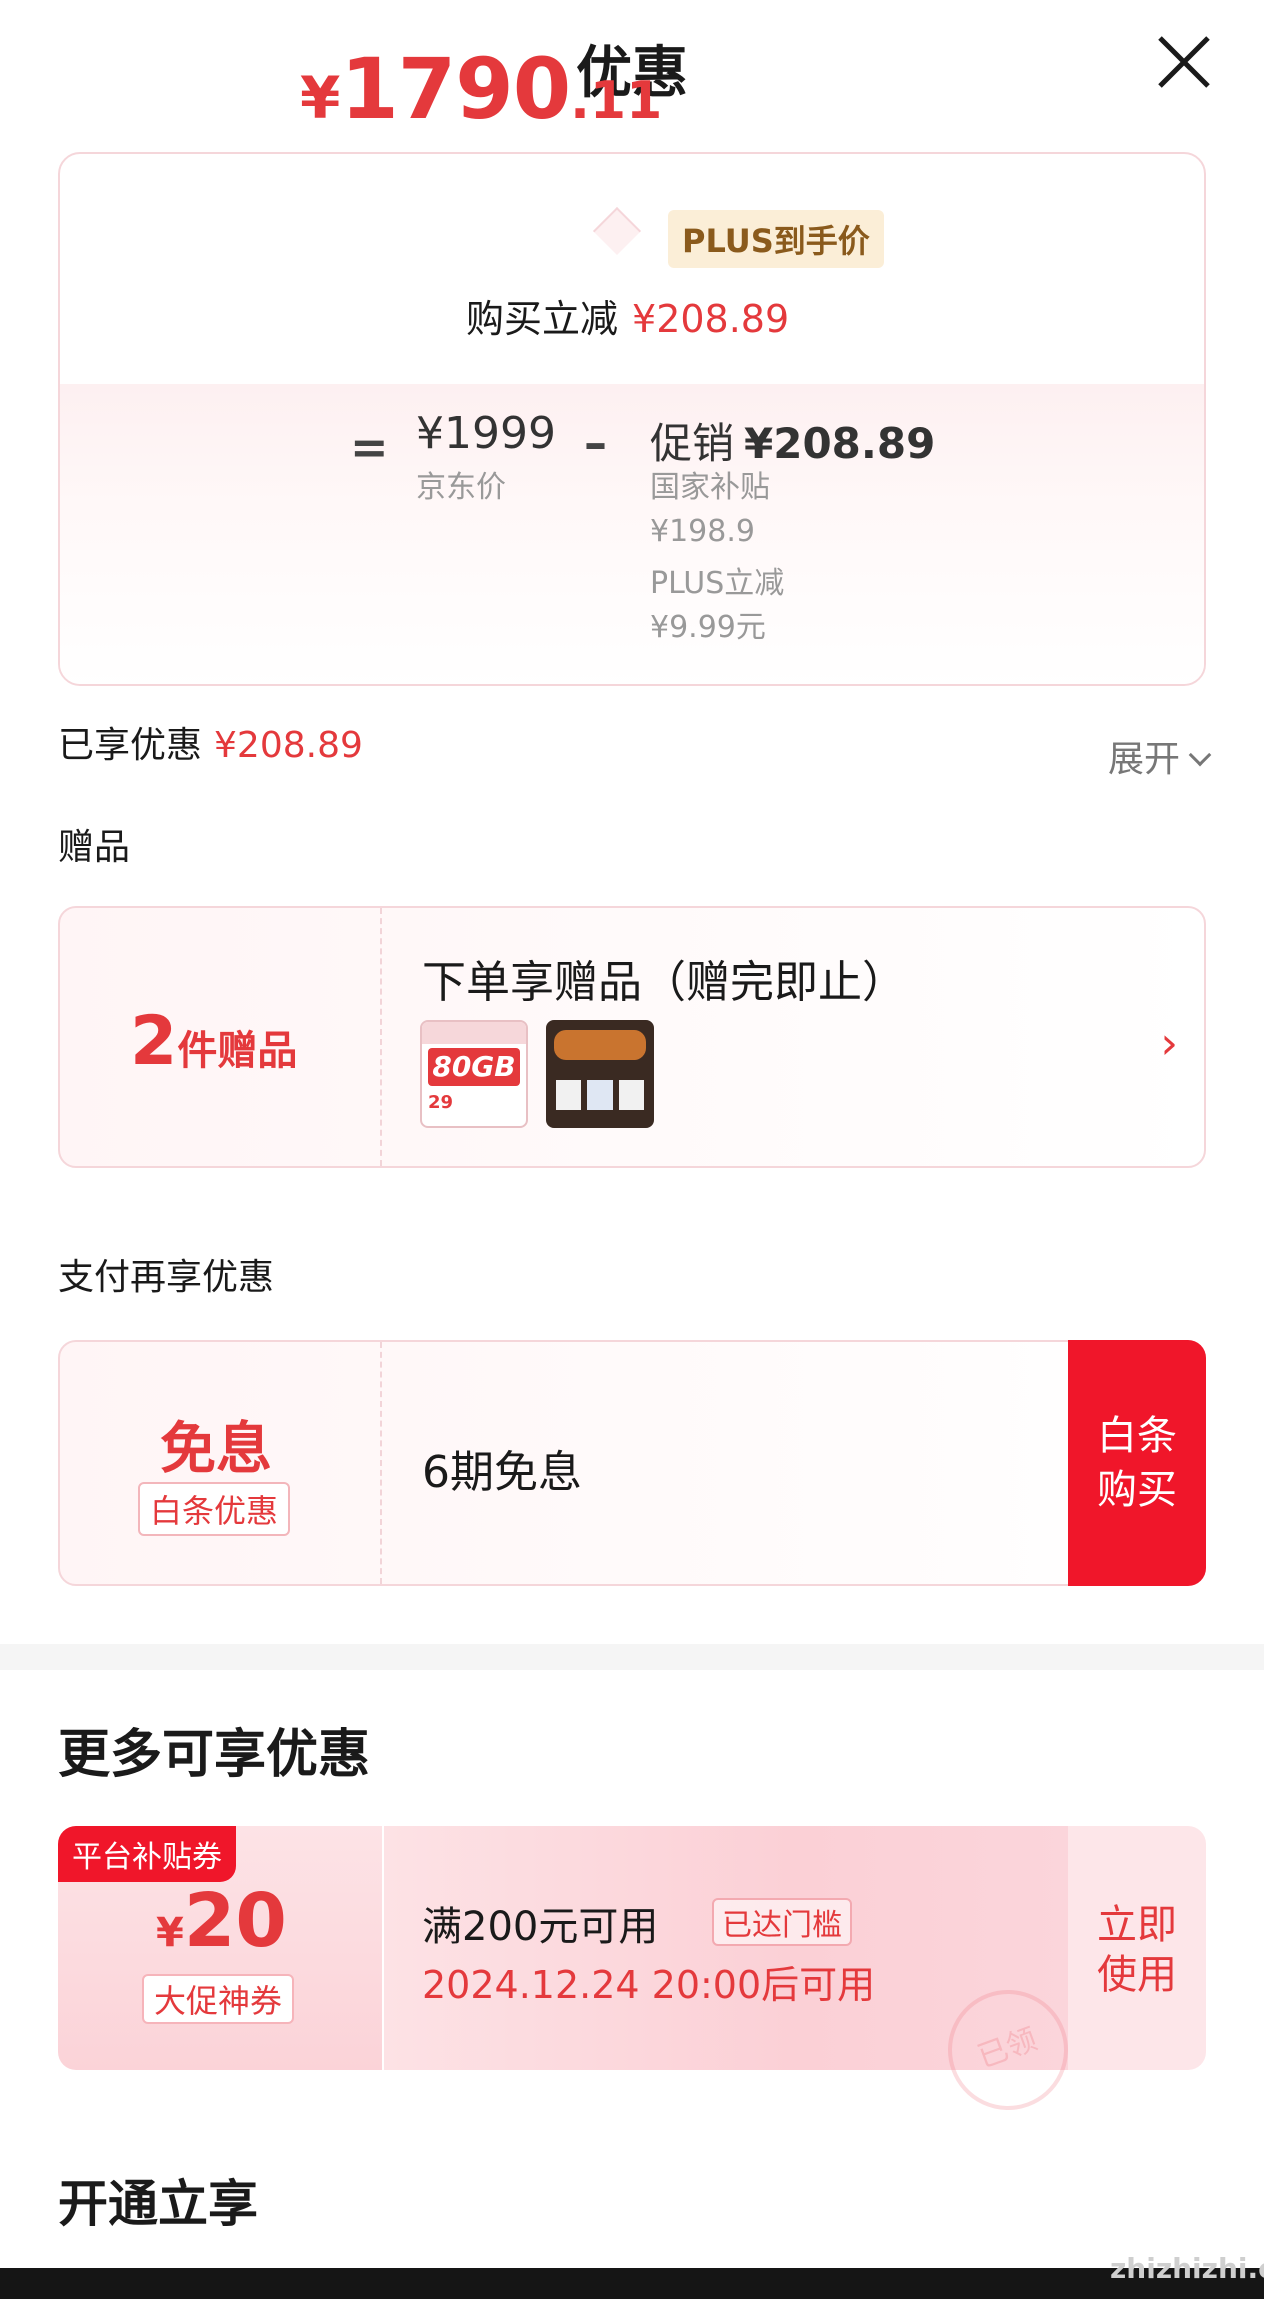 The height and width of the screenshot is (2299, 1264). Describe the element at coordinates (147, 1854) in the screenshot. I see `platform-subsidy-tag: 平台补贴券` at that location.